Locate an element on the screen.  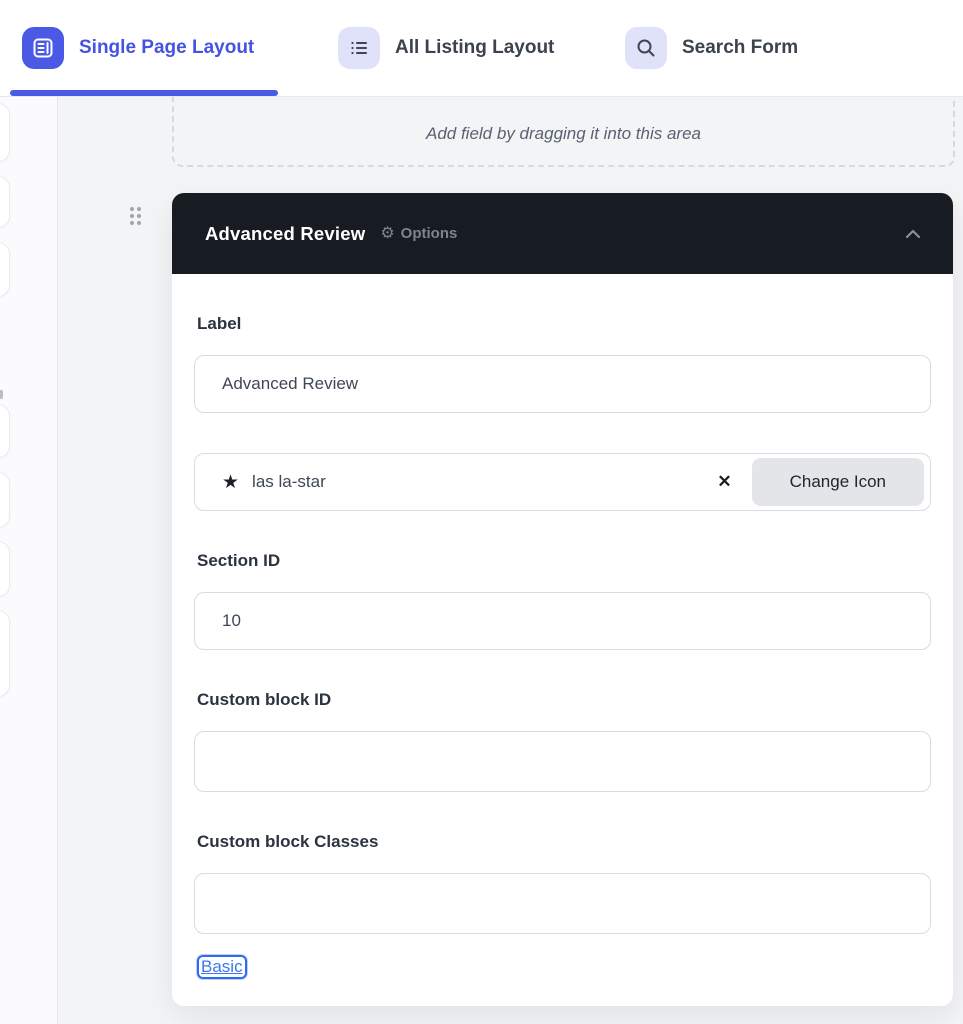
tab-label: All Listing Layout is located at coordinates (475, 47).